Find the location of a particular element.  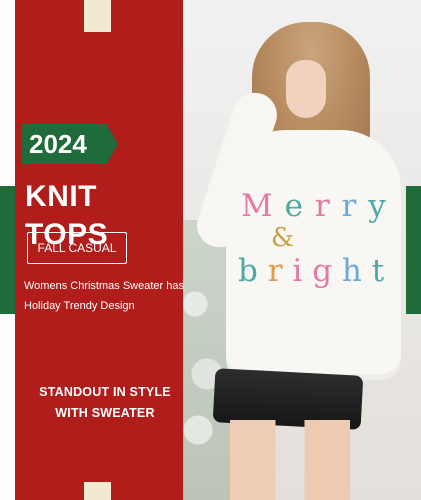

sweater-ampersand: & is located at coordinates (283, 238).